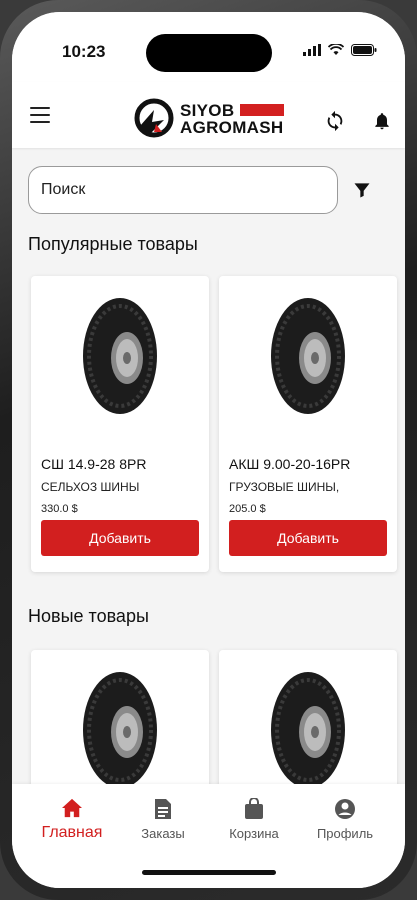  Describe the element at coordinates (59, 509) in the screenshot. I see `product-price: 330.0 $` at that location.